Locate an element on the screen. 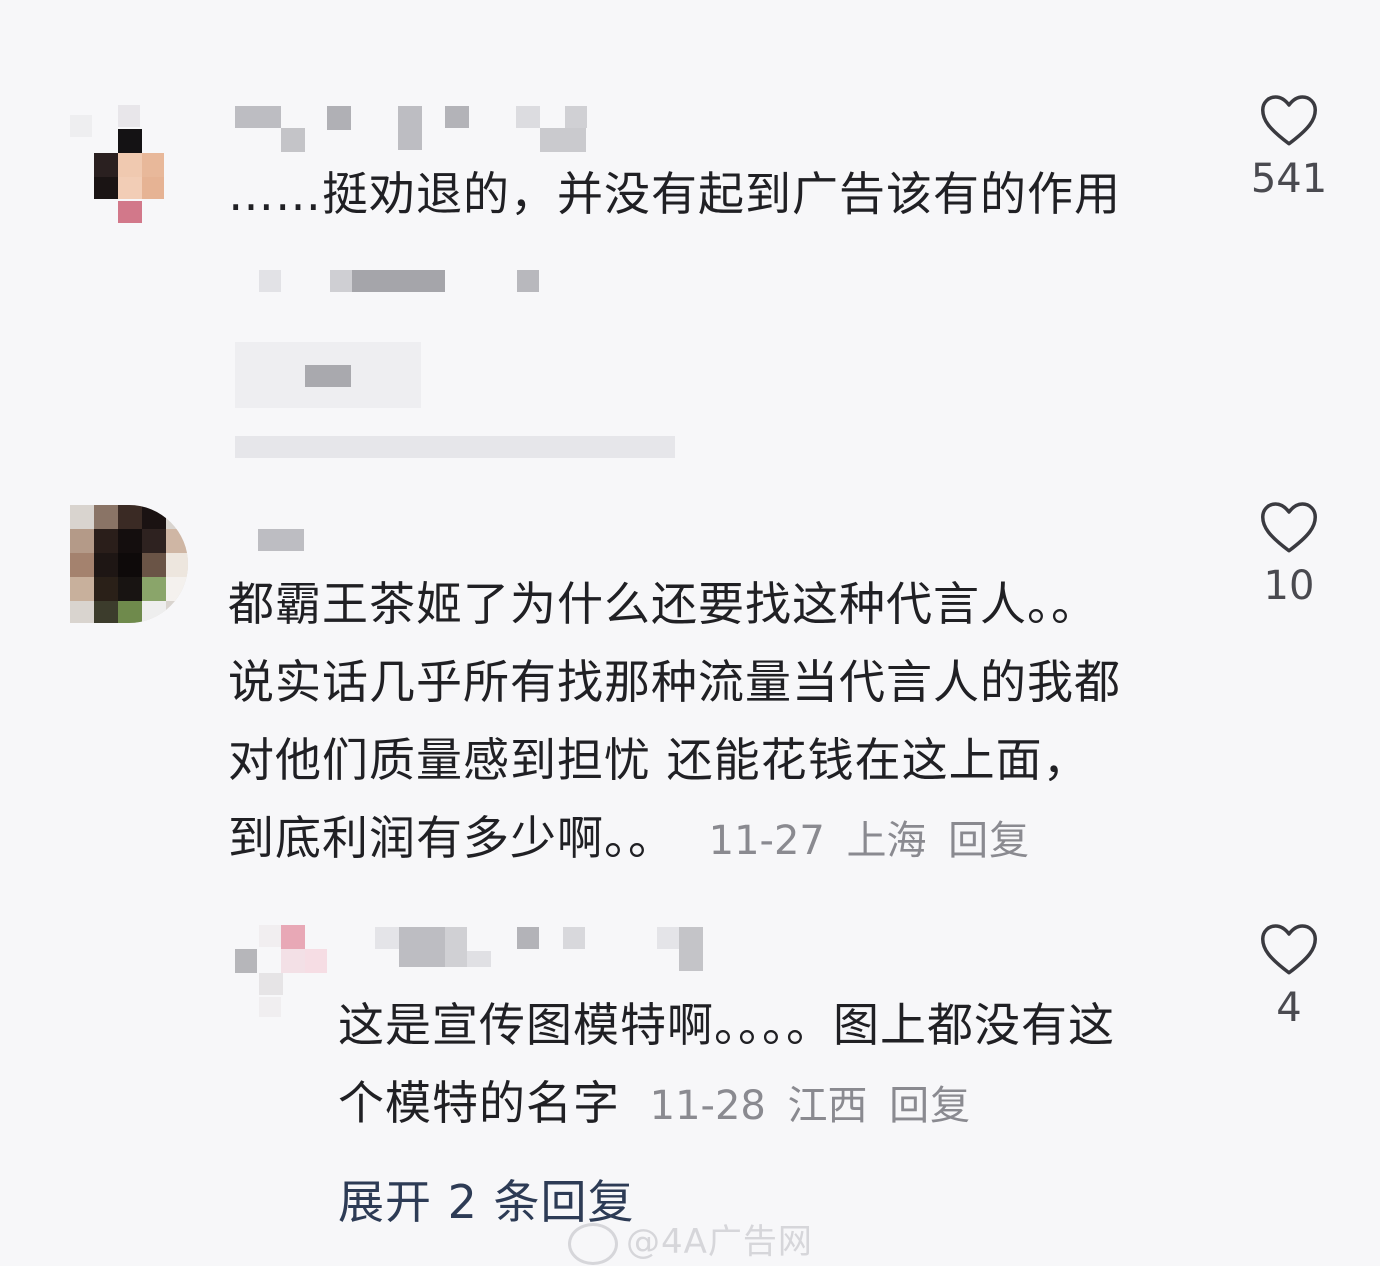  comment-date: 11-28 is located at coordinates (707, 1106).